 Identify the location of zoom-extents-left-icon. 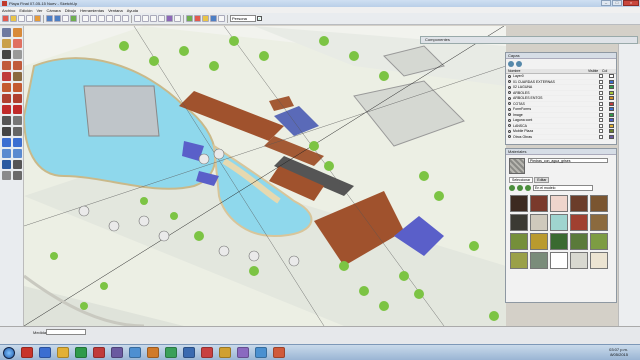
(6, 164).